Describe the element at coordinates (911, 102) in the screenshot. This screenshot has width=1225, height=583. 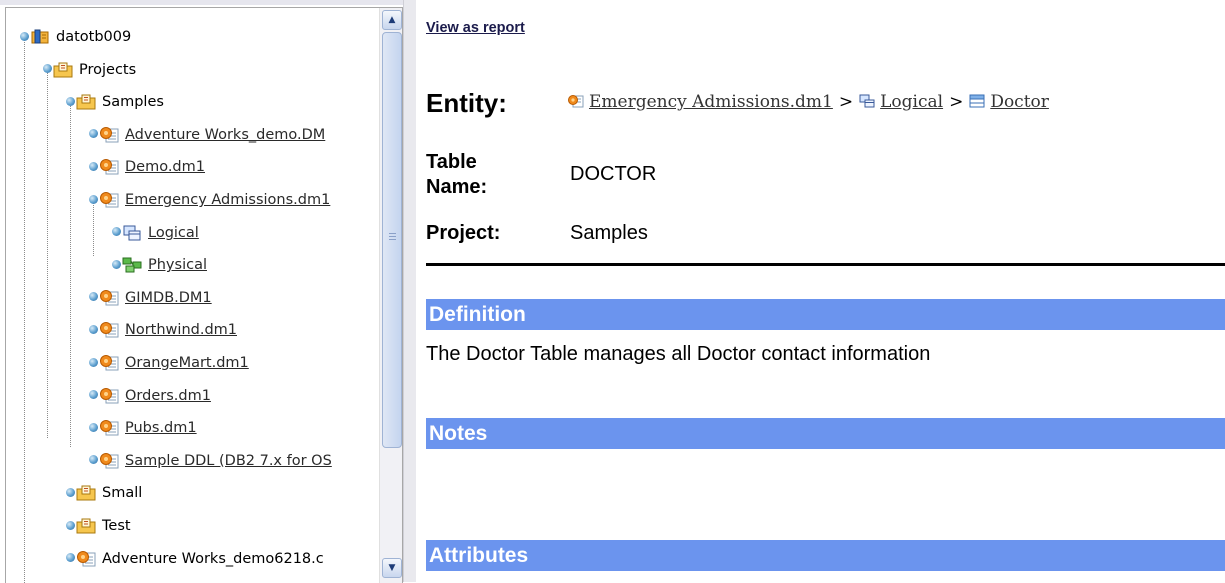
I see `breadcrumb-logical-link: Logical` at that location.